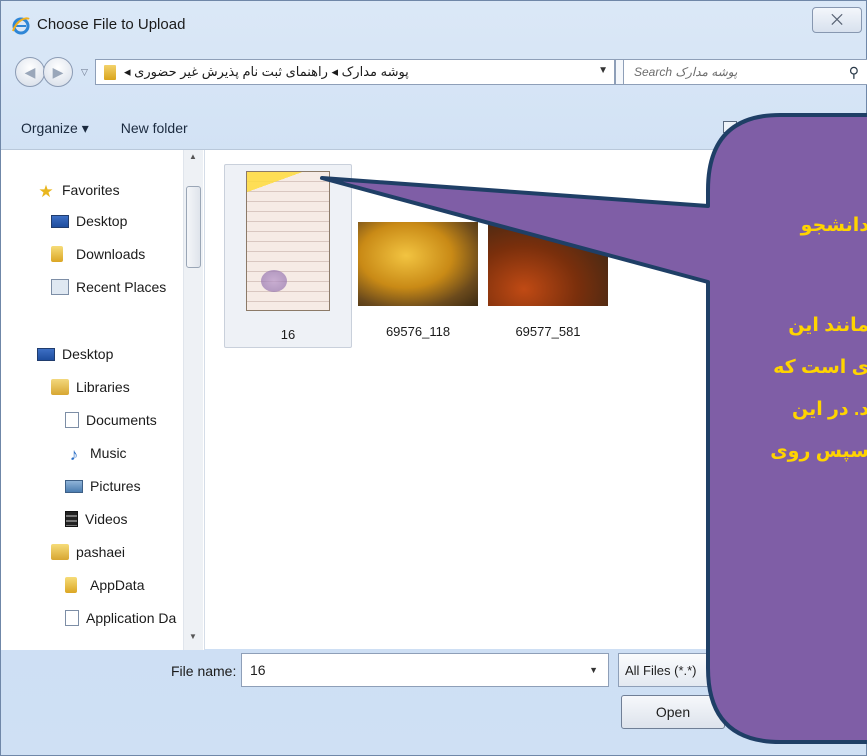 This screenshot has height=756, width=867. I want to click on callout-line: د. در این, so click(829, 409).